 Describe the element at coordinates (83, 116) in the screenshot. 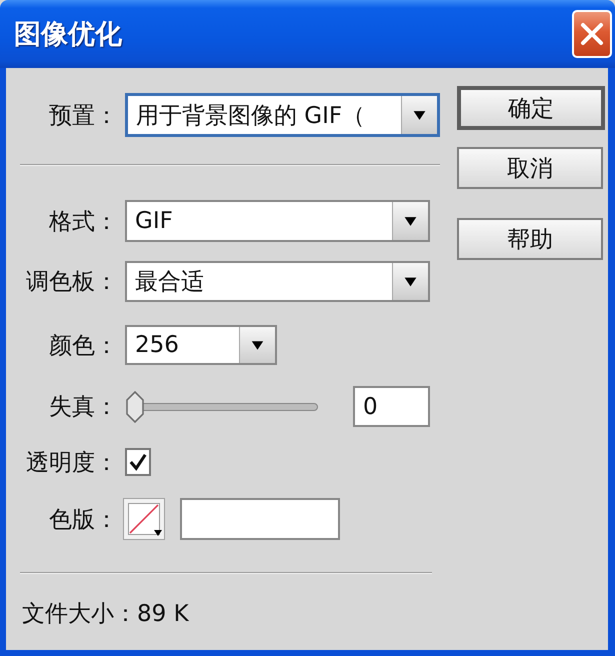

I see `preset-label: 预置：` at that location.